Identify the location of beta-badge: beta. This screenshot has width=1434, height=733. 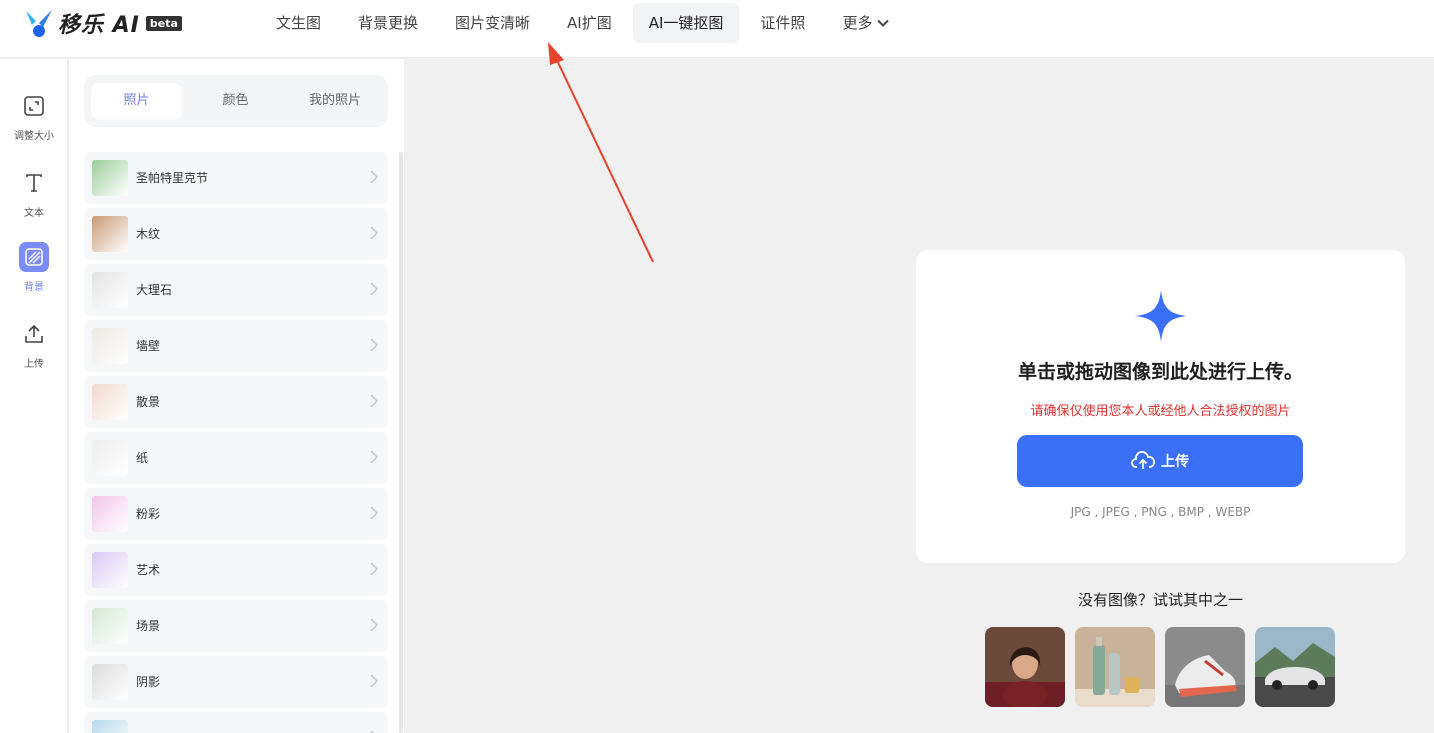
(163, 23).